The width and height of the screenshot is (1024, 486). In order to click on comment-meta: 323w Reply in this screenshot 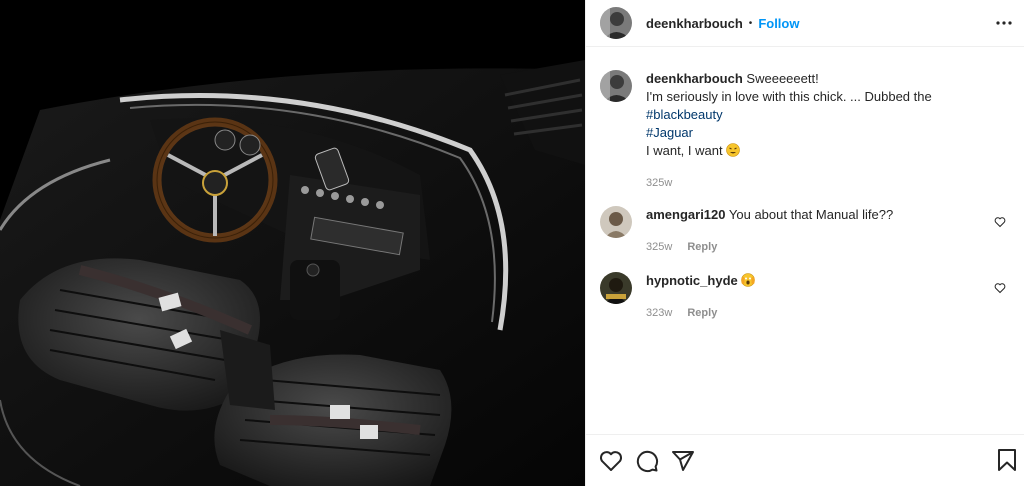, I will do `click(813, 313)`.